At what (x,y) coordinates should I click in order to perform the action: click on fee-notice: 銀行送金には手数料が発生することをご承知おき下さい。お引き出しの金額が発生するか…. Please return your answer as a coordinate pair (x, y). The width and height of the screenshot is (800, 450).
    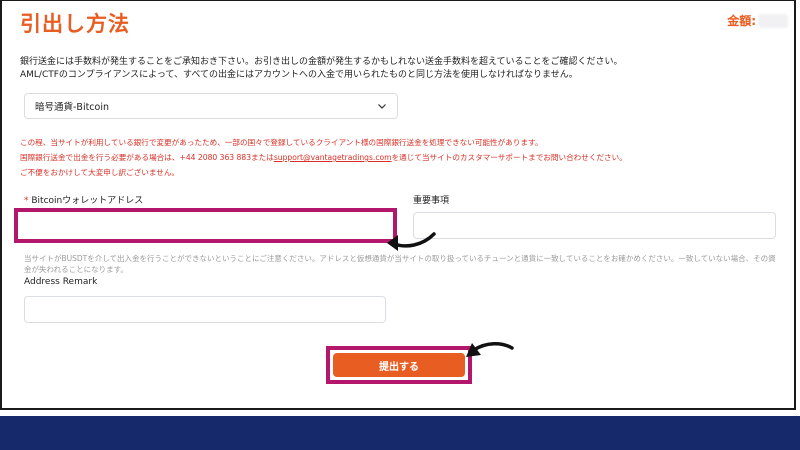
    Looking at the image, I should click on (400, 69).